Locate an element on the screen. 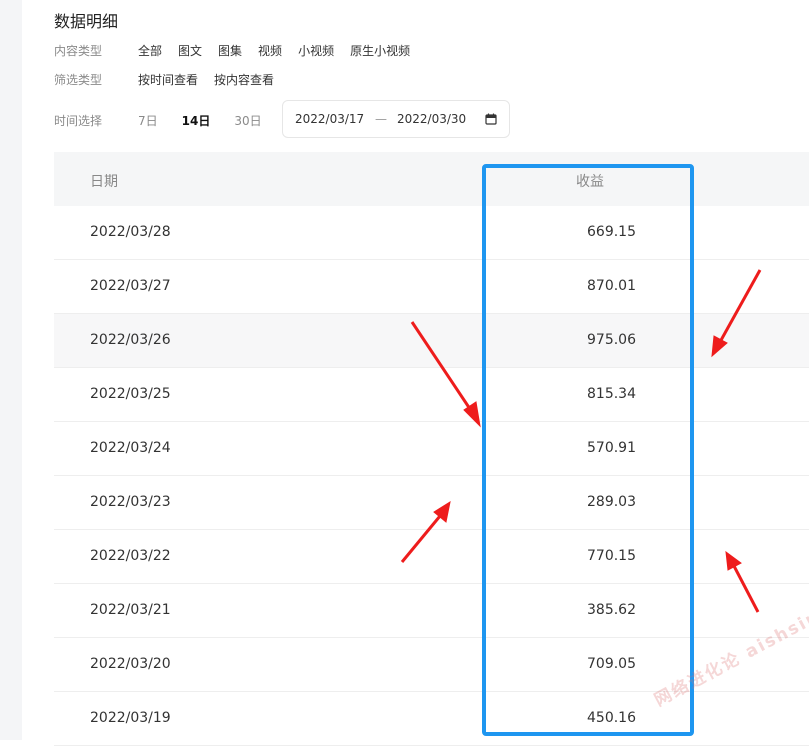  content-type-option-native-short-video: 原生小视频 is located at coordinates (380, 50).